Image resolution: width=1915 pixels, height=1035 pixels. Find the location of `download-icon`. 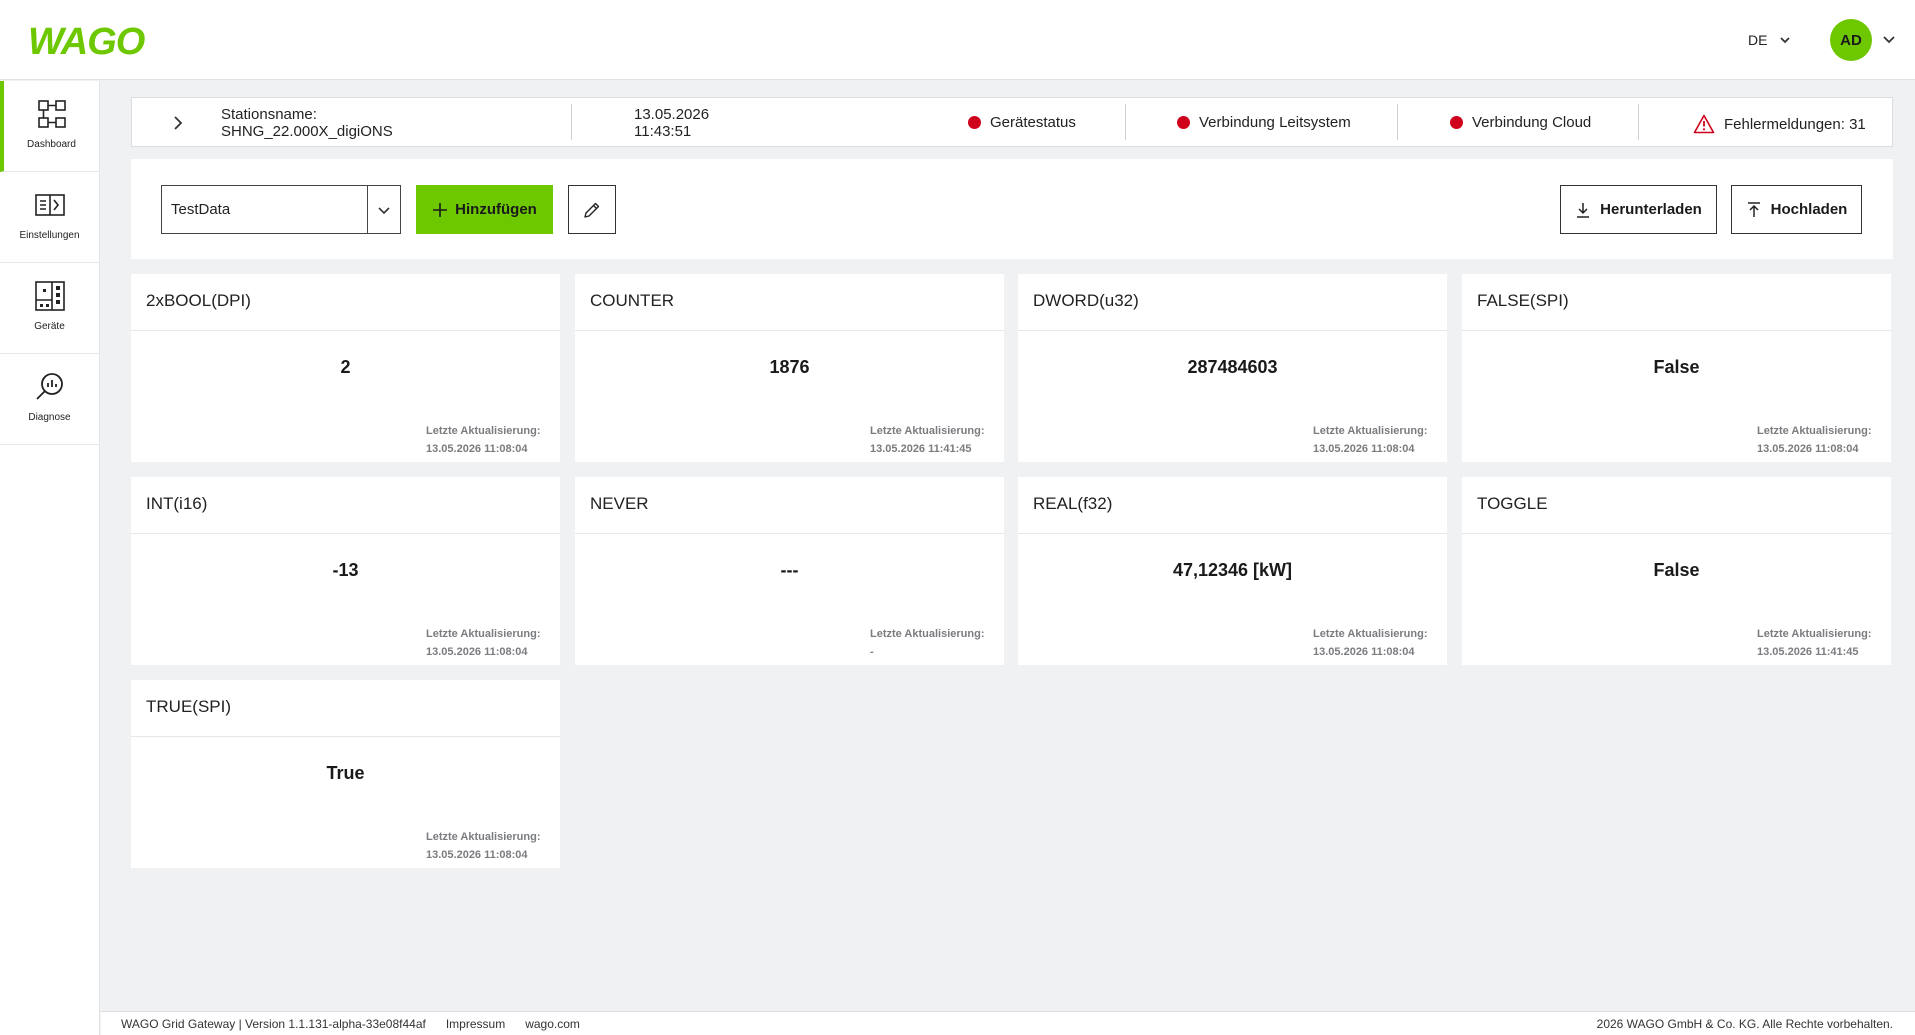

download-icon is located at coordinates (1583, 210).